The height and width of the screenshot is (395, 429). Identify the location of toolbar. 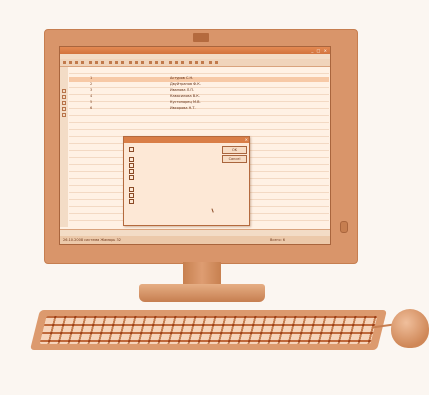
(195, 63).